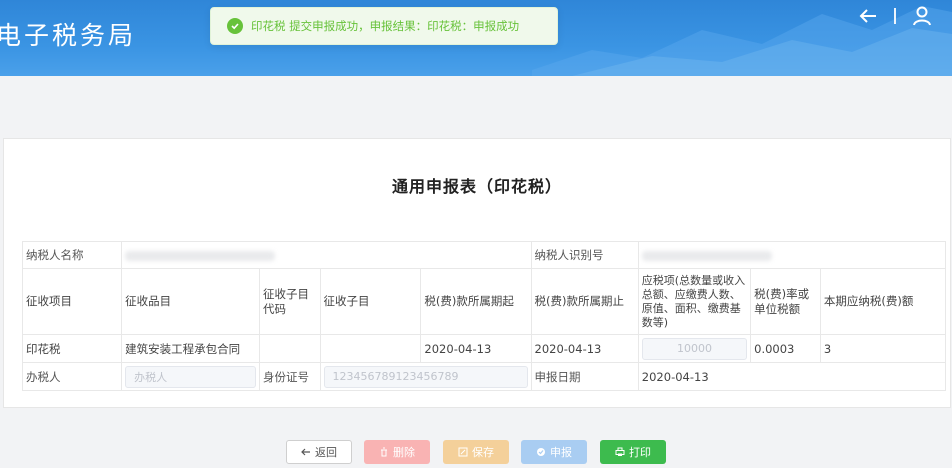  What do you see at coordinates (190, 348) in the screenshot?
I see `category-cell: 建筑安装工程承包合同` at bounding box center [190, 348].